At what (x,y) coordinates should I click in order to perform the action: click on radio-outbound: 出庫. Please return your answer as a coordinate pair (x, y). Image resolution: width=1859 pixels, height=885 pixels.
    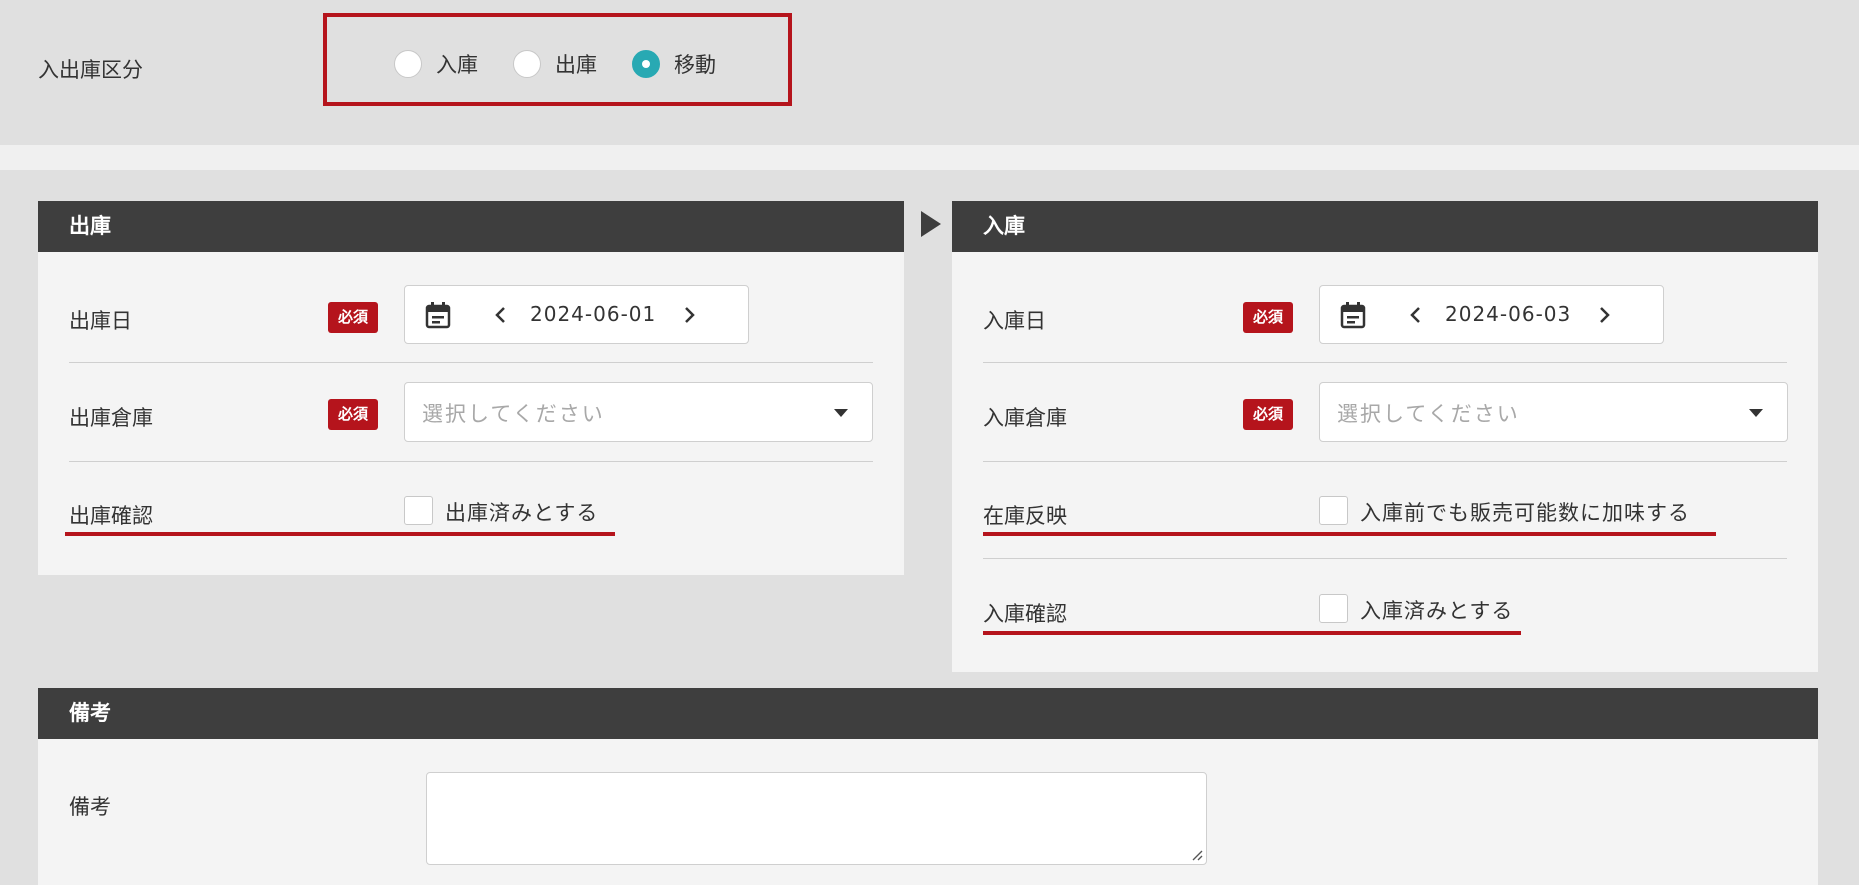
    Looking at the image, I should click on (555, 64).